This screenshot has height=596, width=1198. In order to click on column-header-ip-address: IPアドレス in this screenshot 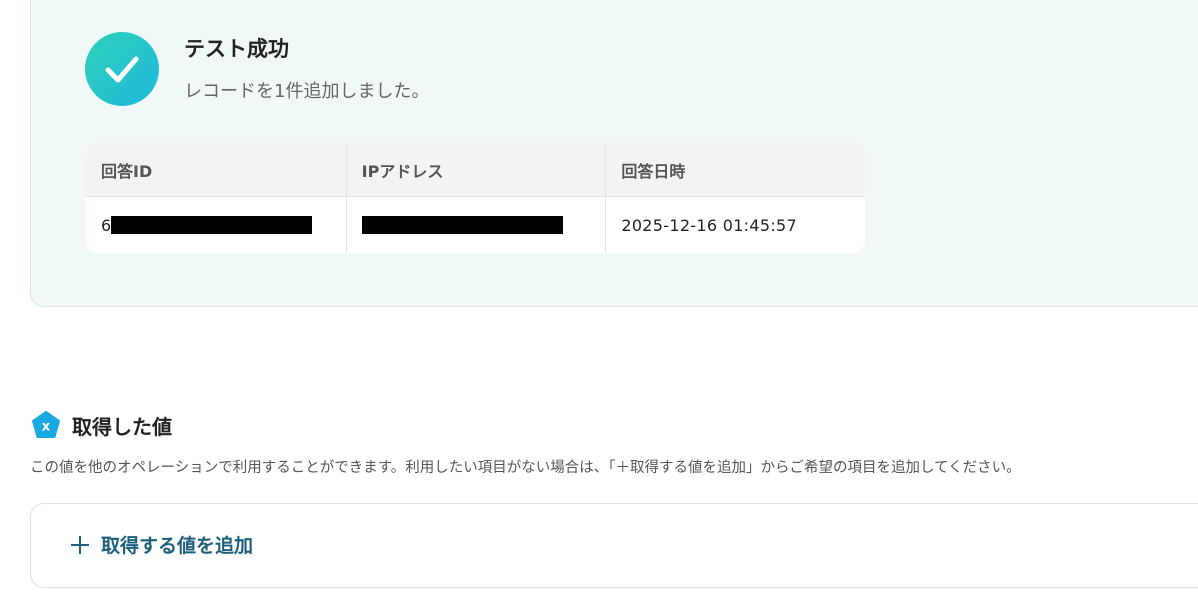, I will do `click(475, 169)`.